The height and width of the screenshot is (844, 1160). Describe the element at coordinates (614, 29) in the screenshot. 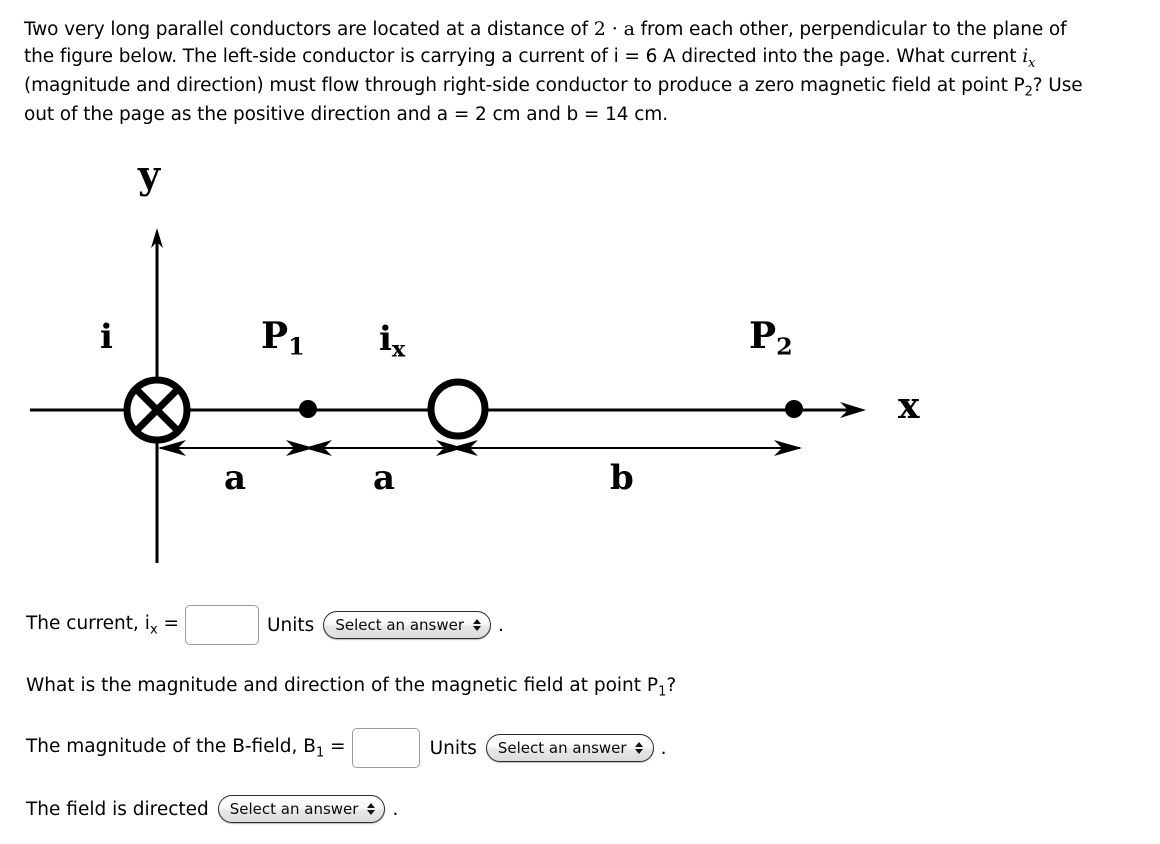

I see `math-expression-2a: 2 · a` at that location.